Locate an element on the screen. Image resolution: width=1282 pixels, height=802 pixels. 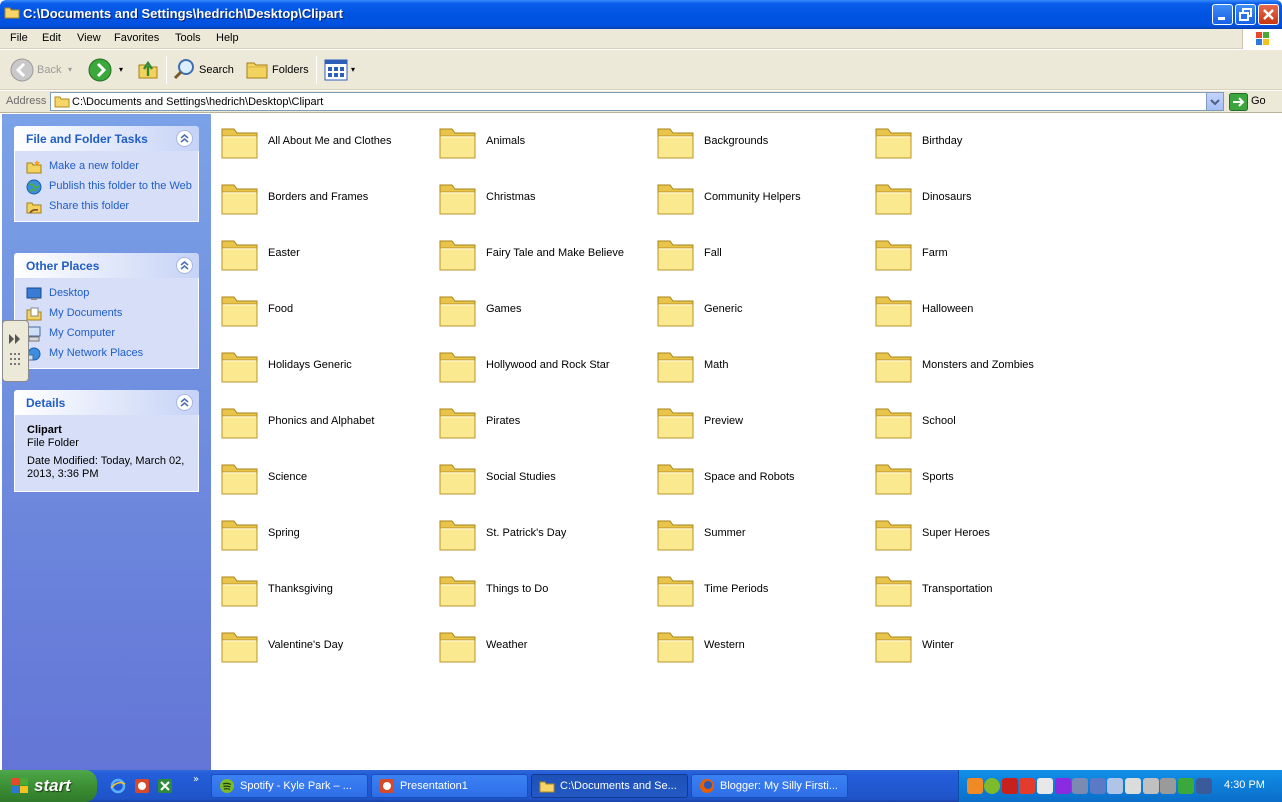
folder-item: Sports is located at coordinates (970, 473).